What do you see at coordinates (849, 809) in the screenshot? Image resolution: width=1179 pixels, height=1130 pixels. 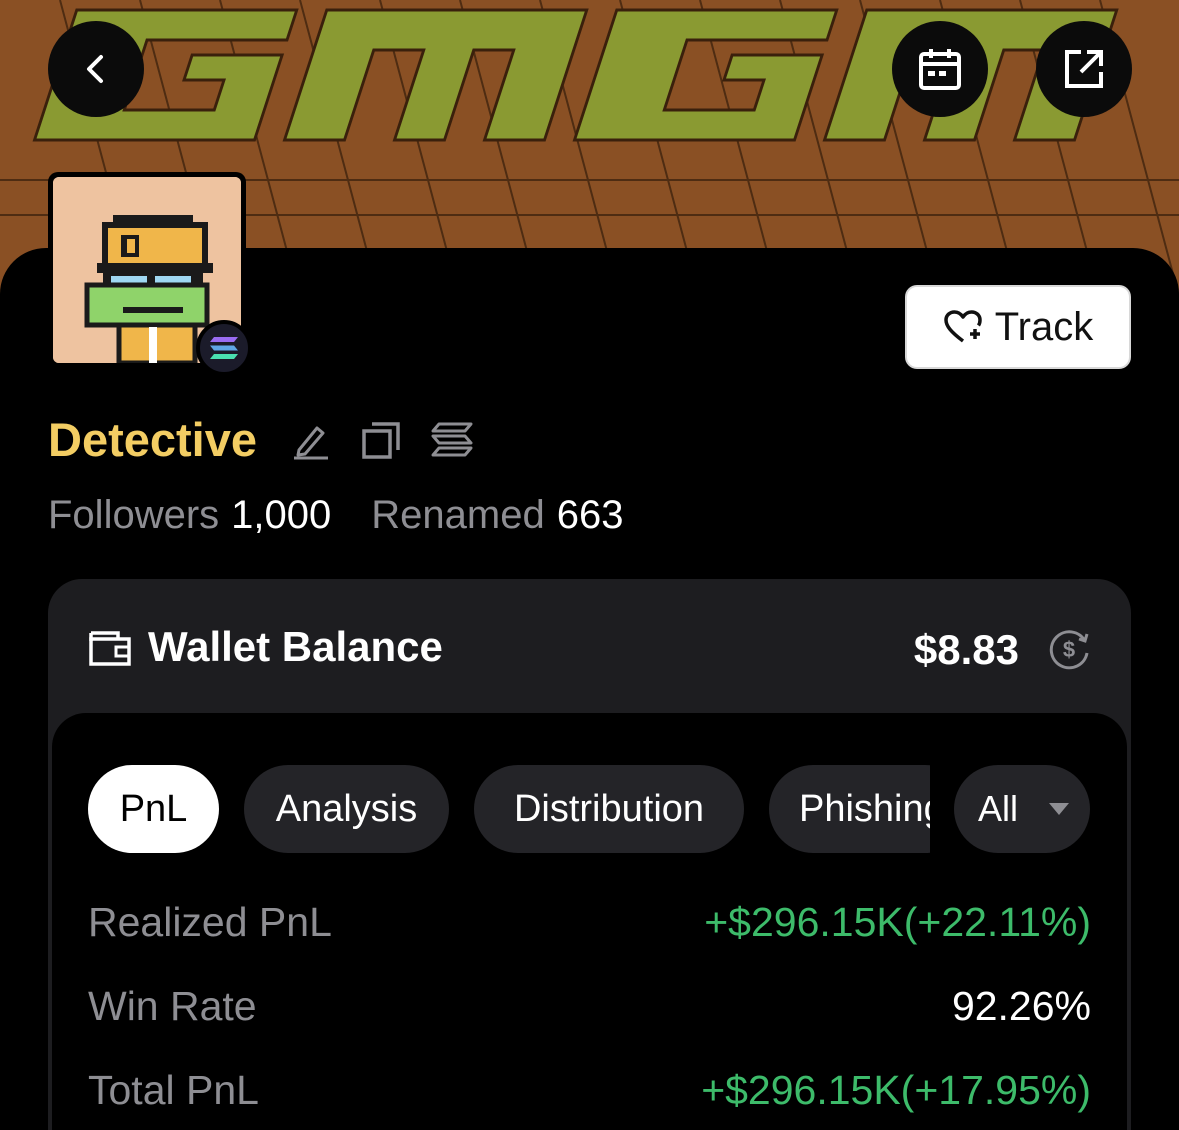 I see `tab-phishing: Phishing` at bounding box center [849, 809].